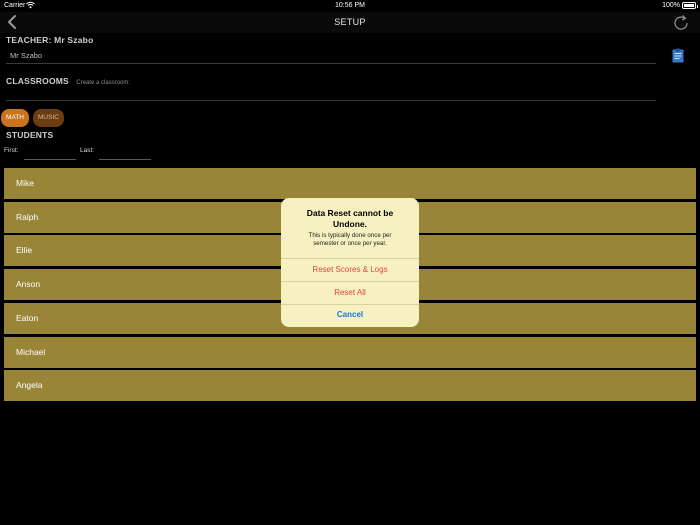 Image resolution: width=700 pixels, height=525 pixels. I want to click on student-row: Mike, so click(350, 183).